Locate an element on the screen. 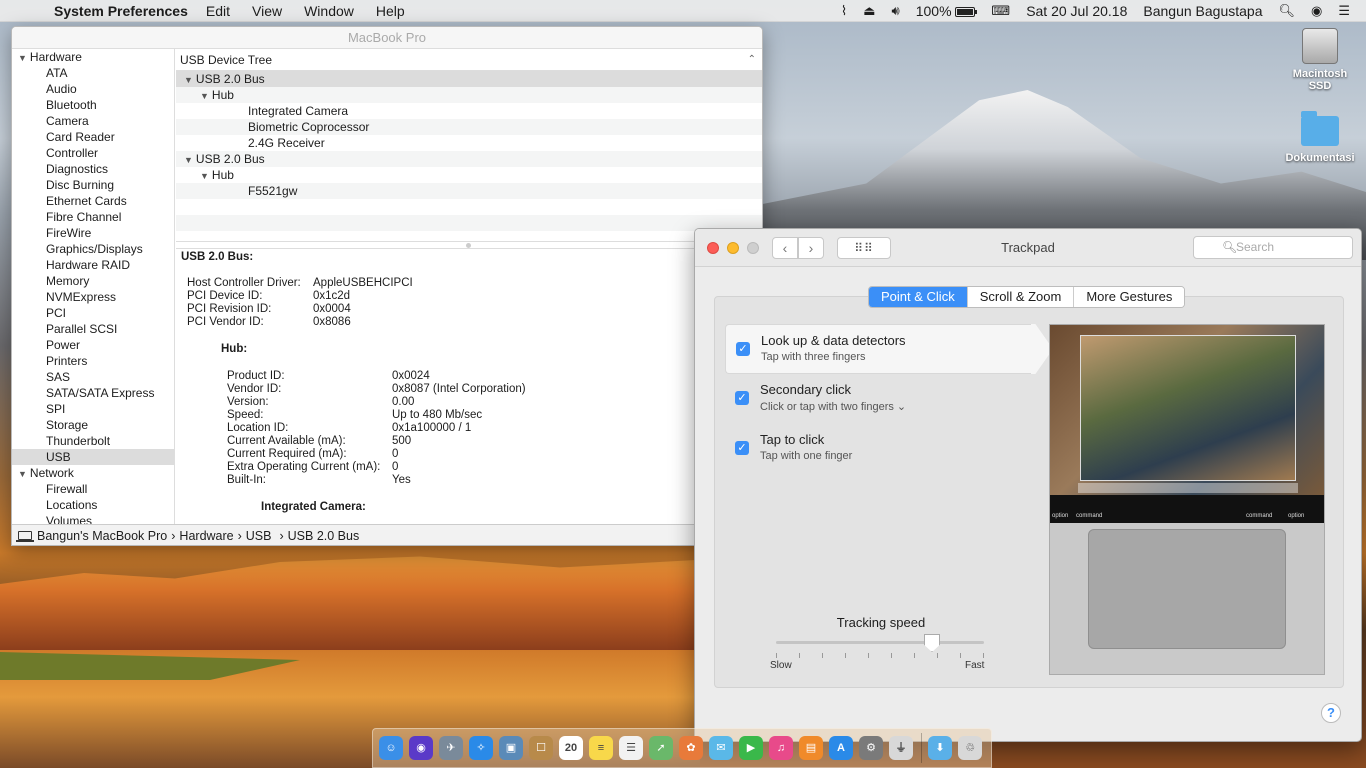  launchpad-icon: ✈ is located at coordinates (451, 748).